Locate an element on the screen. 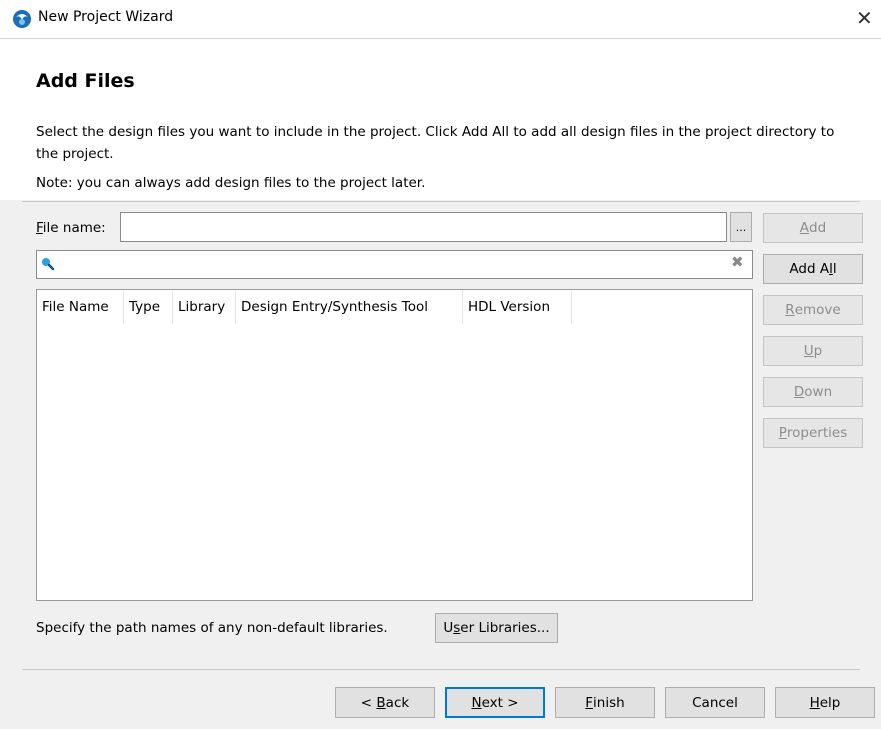 Image resolution: width=881 pixels, height=729 pixels. file-name-input is located at coordinates (423, 227).